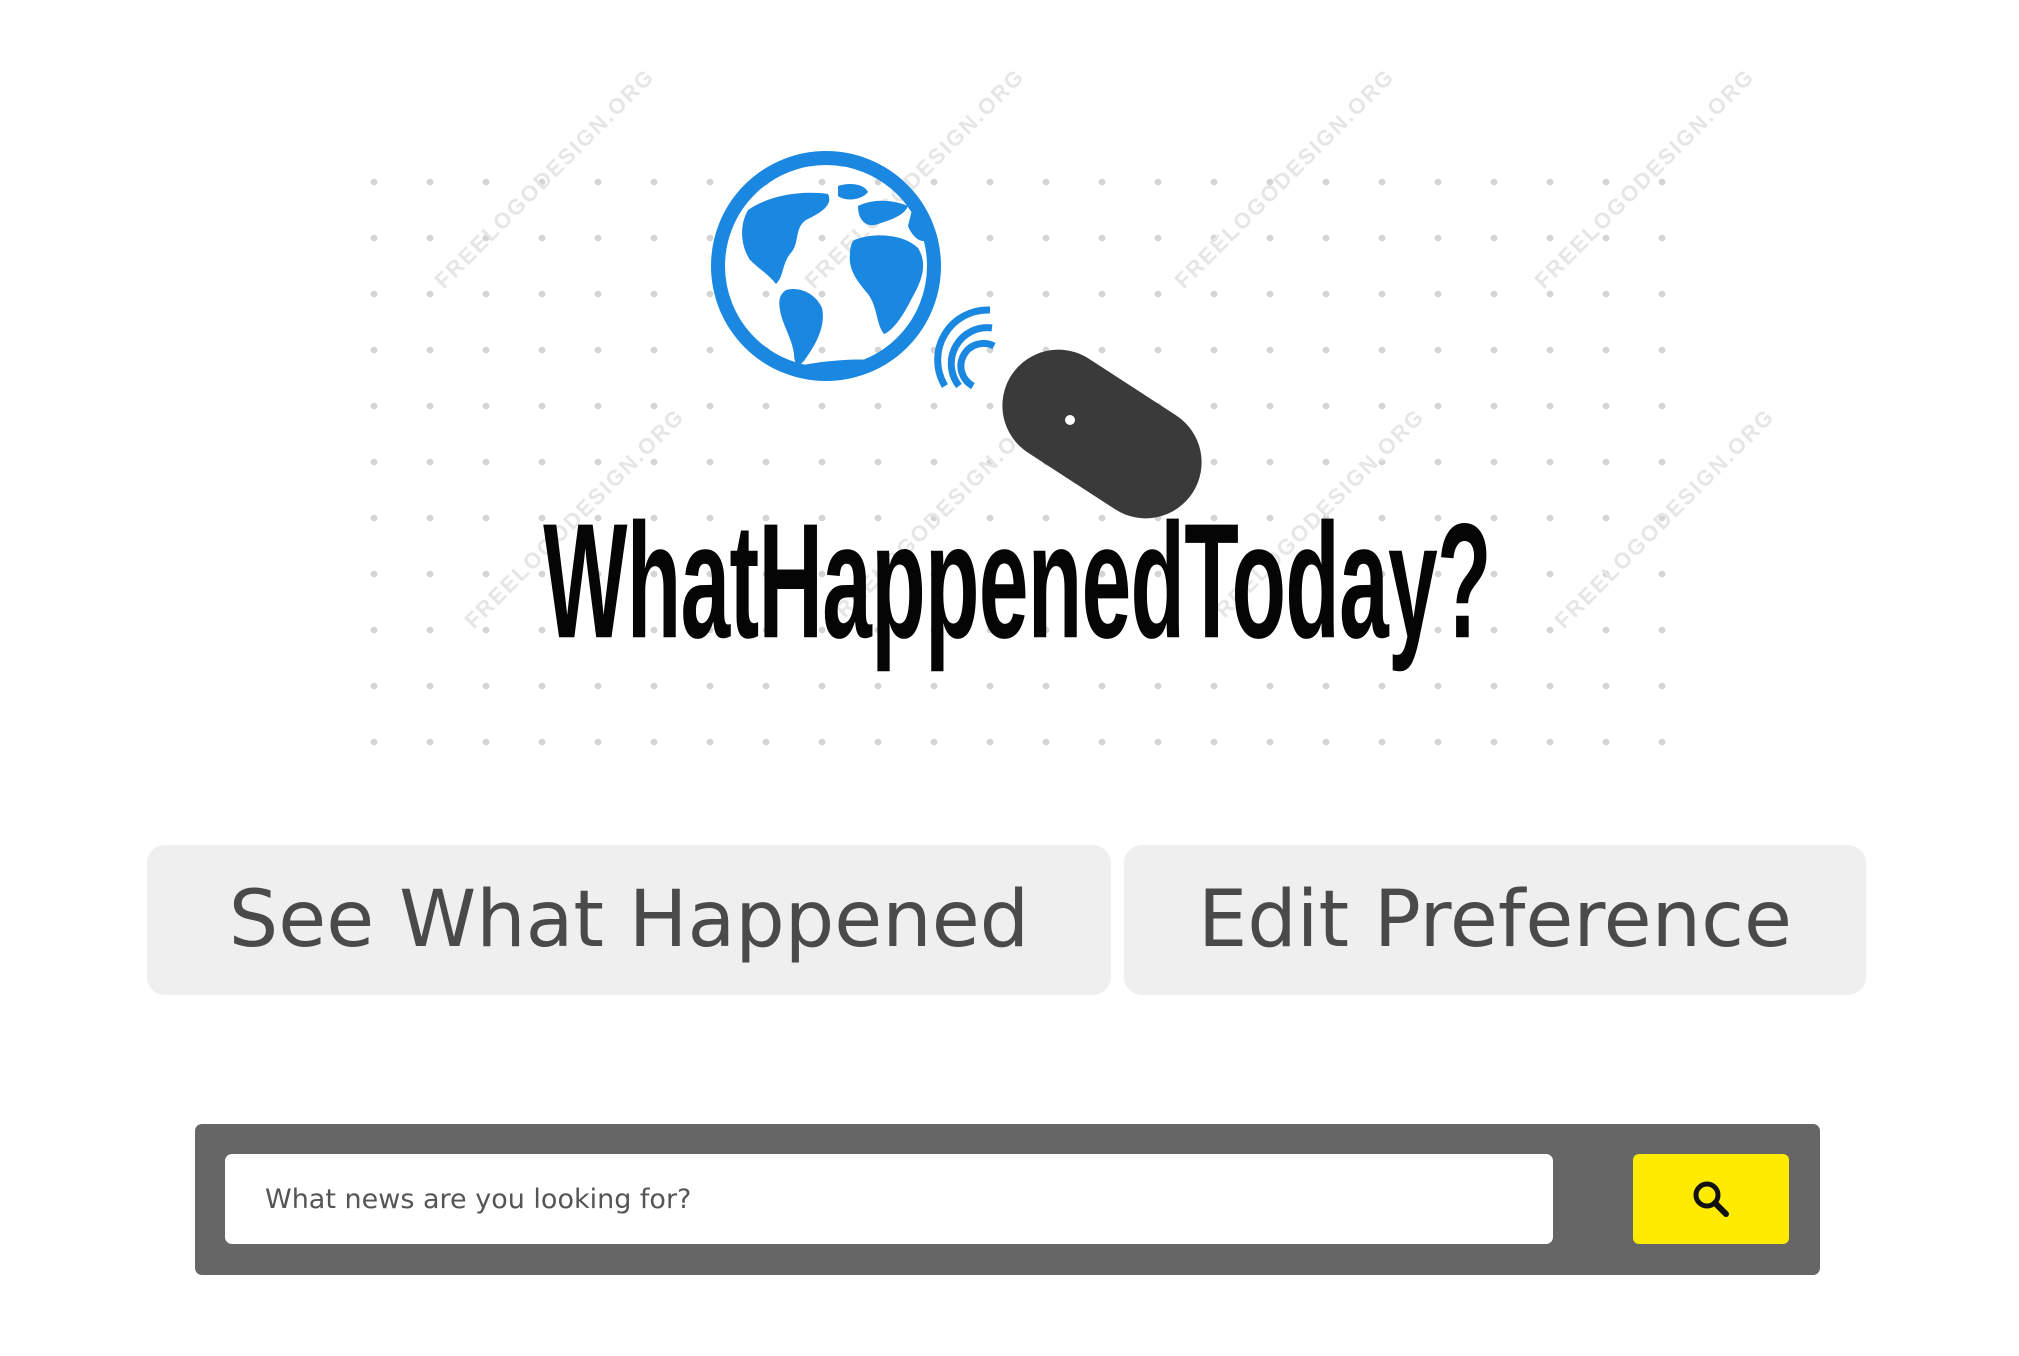  Describe the element at coordinates (889, 1199) in the screenshot. I see `search-input` at that location.